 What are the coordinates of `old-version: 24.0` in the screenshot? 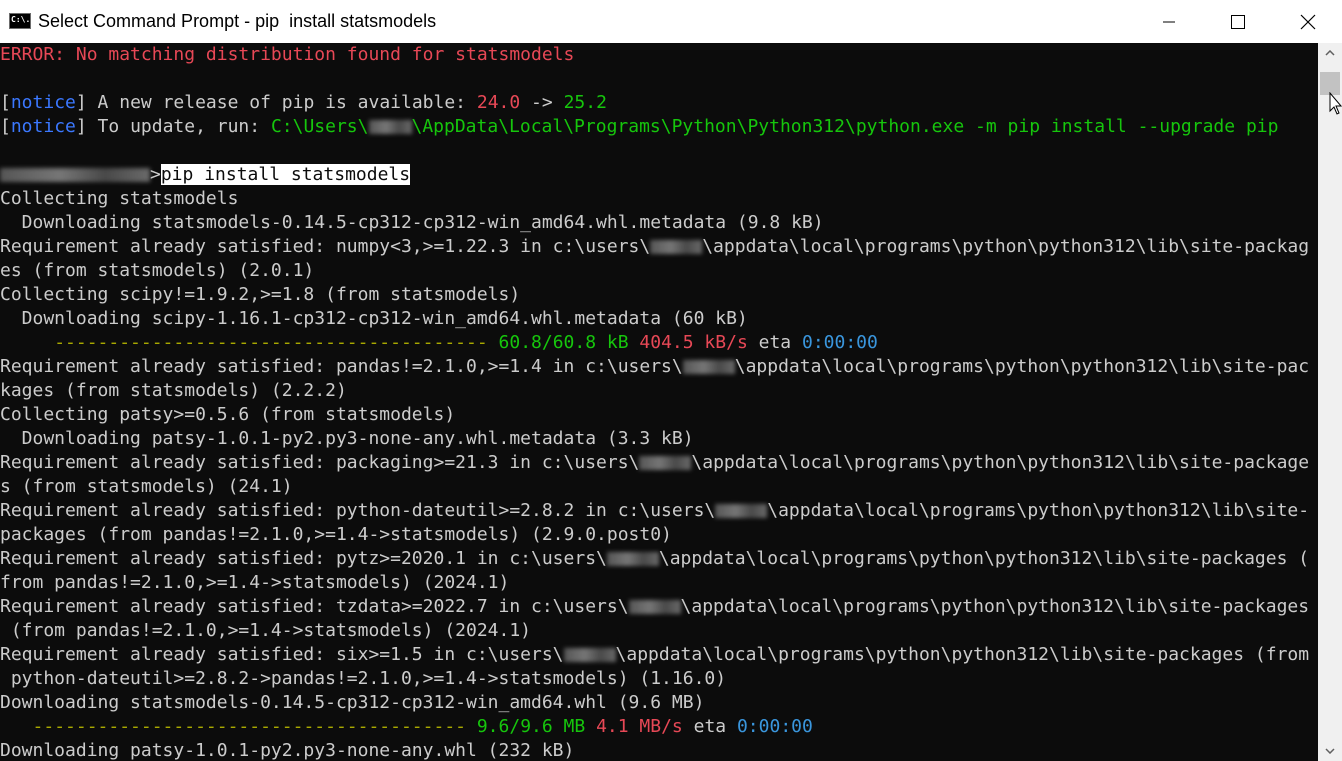 It's located at (498, 102).